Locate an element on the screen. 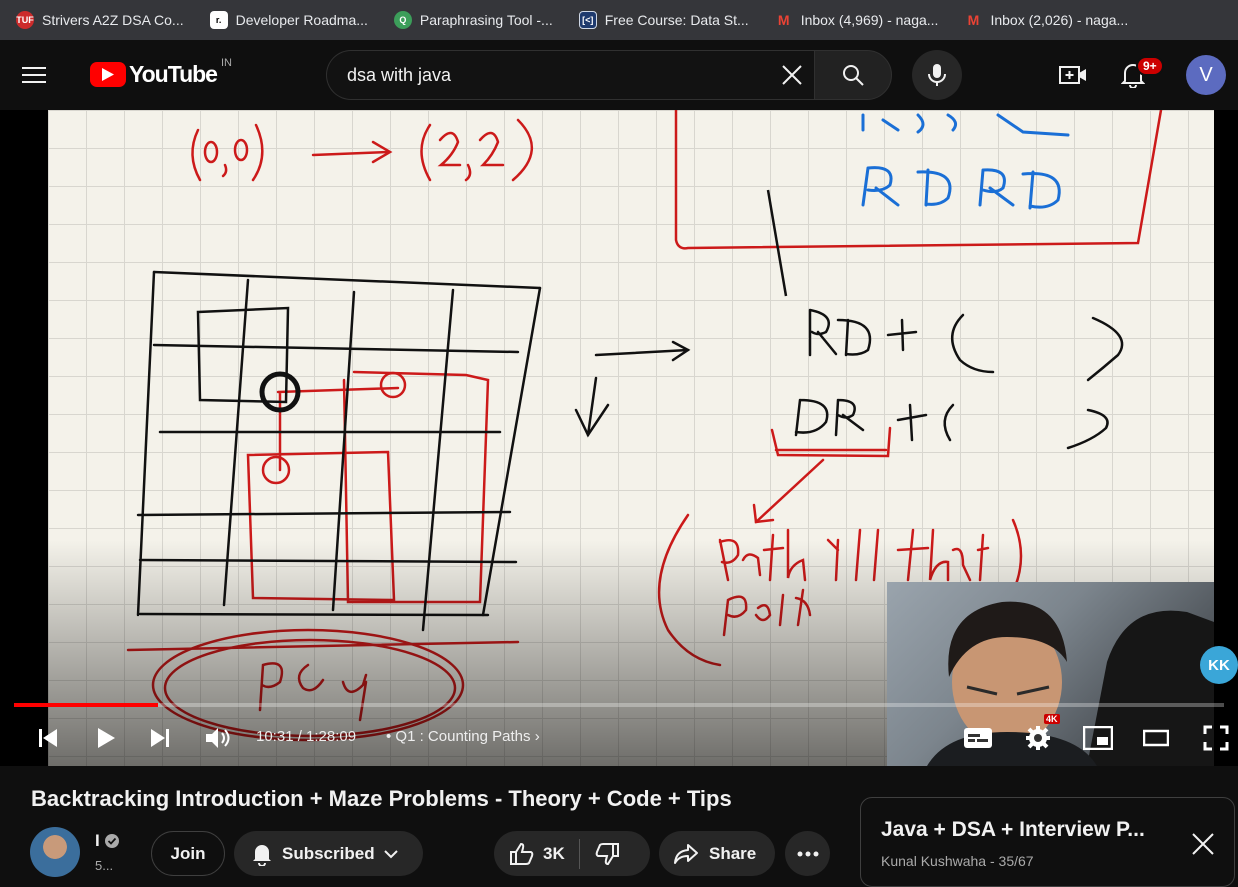 This screenshot has width=1238, height=887. course-icon: [<] is located at coordinates (587, 20).